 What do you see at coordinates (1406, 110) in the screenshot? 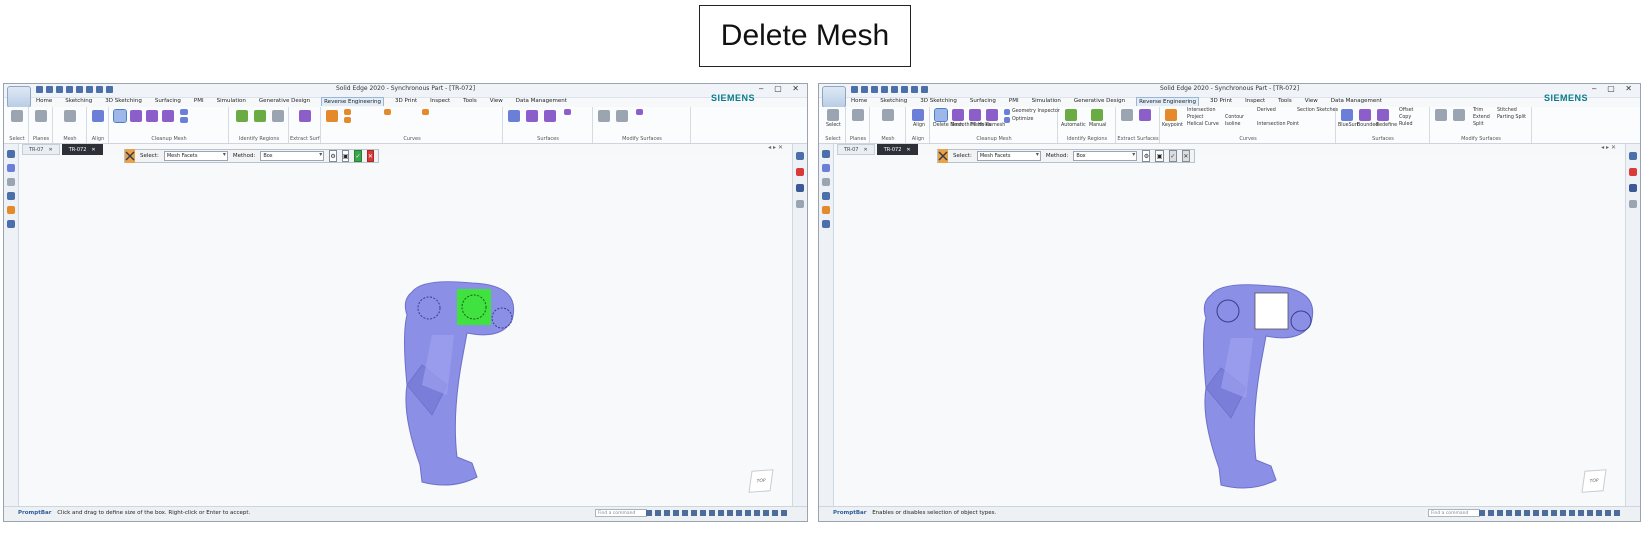
I see `offset-command: Offset` at bounding box center [1406, 110].